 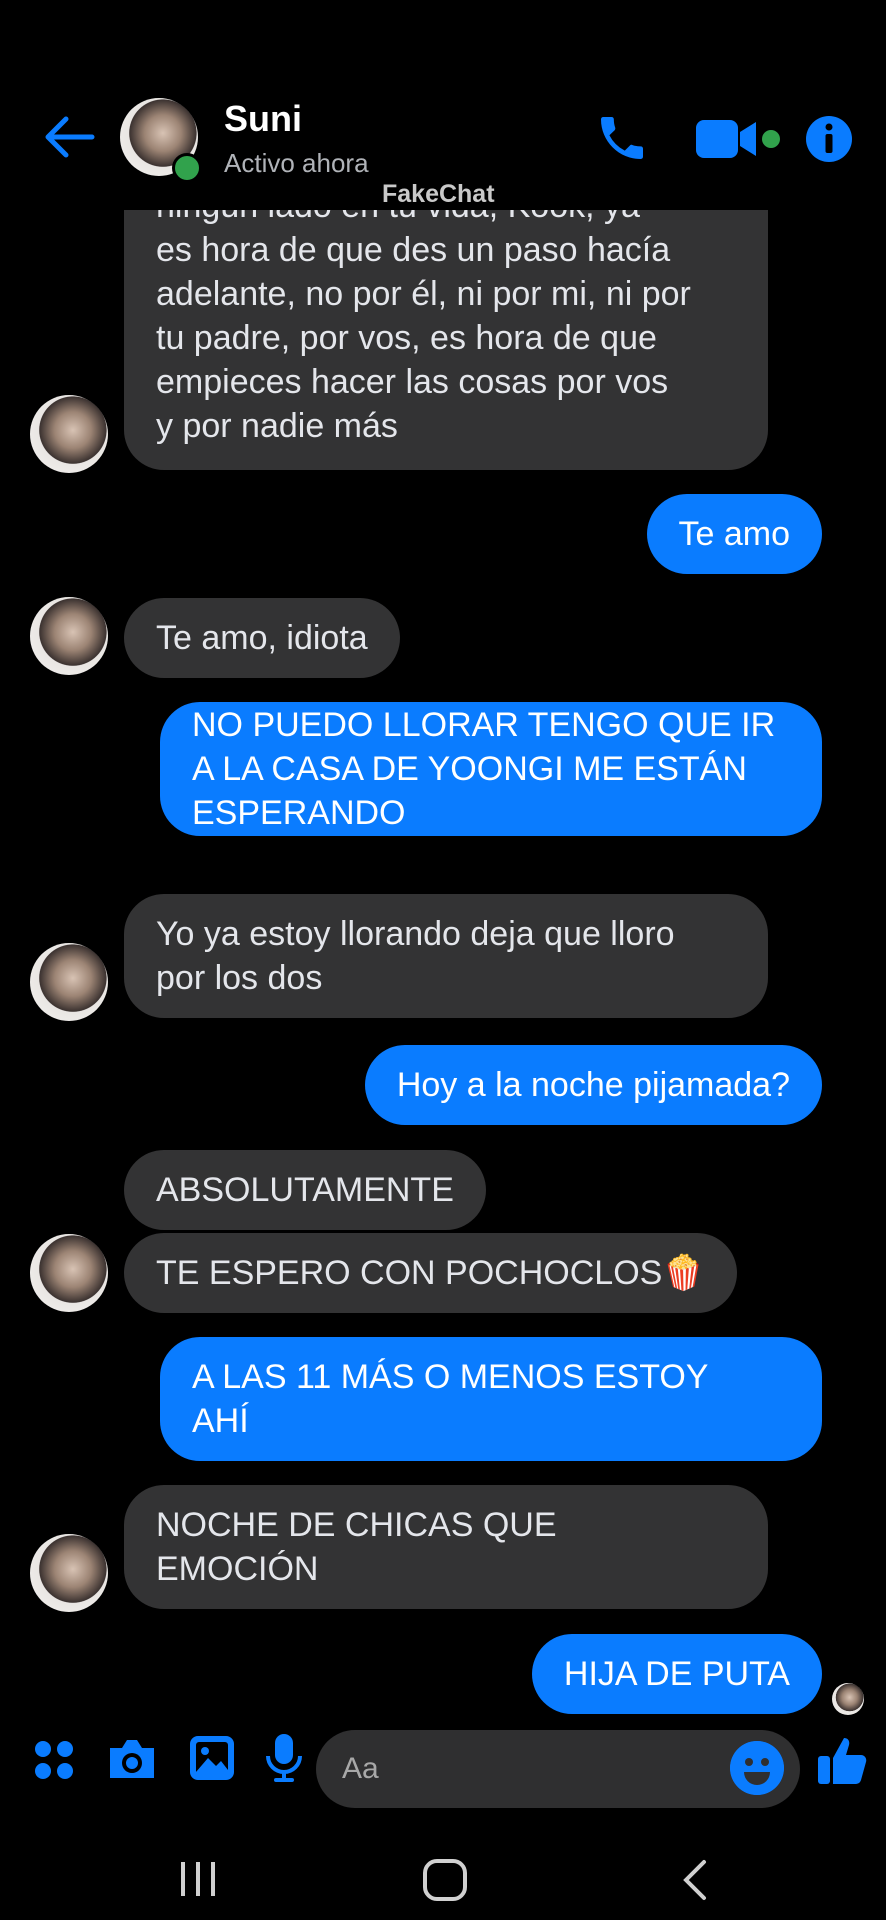 I want to click on message-text-line: adelante, no por él, ni por mi, ni por, so click(x=423, y=294).